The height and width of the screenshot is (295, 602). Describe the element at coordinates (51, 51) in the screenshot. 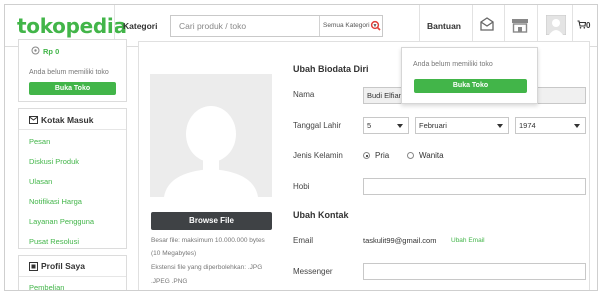

I see `balance-amount: Rp 0` at that location.